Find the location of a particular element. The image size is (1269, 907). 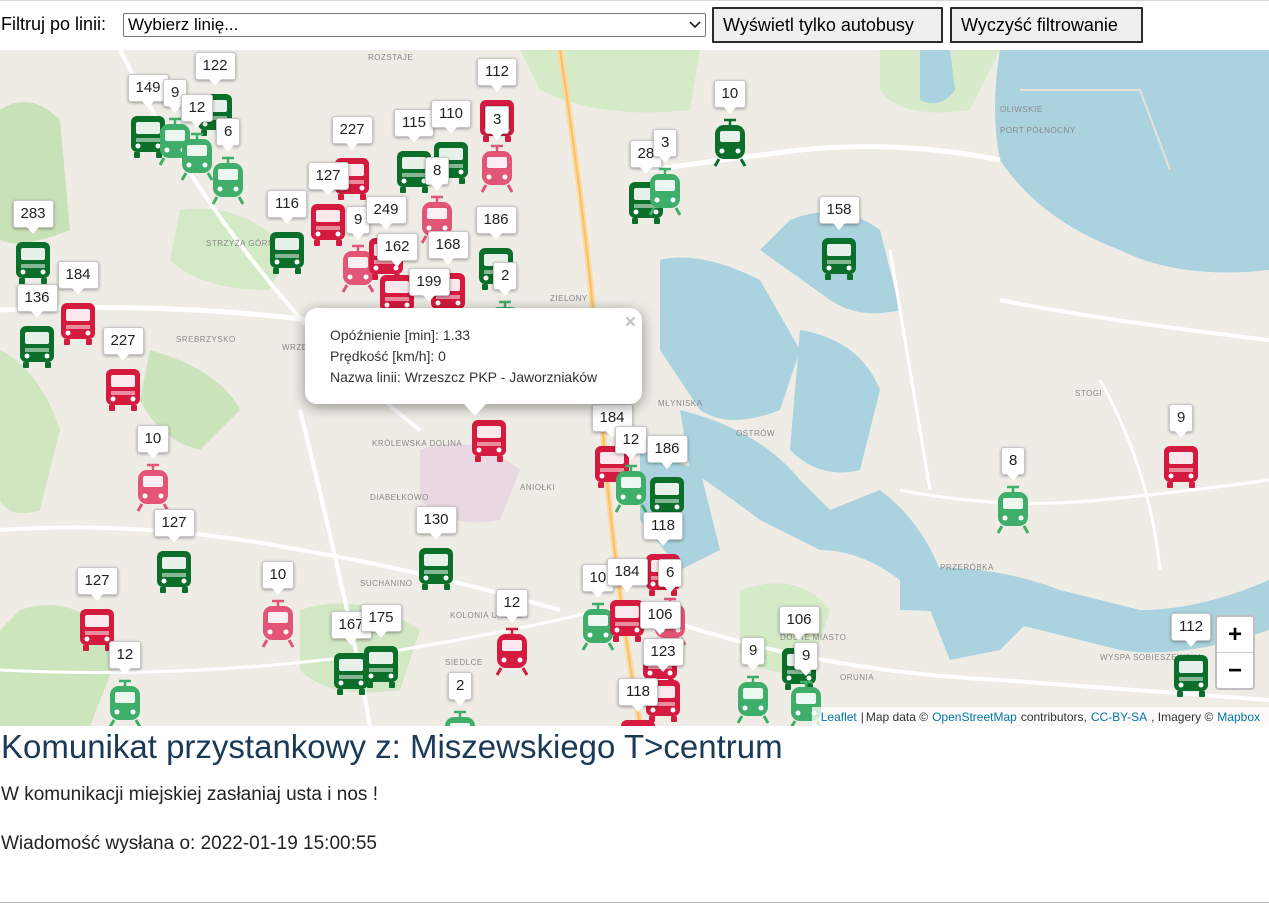

popup-line-name: Nazwa linii: Wrzeszcz PKP - Jaworzniaków is located at coordinates (464, 377).